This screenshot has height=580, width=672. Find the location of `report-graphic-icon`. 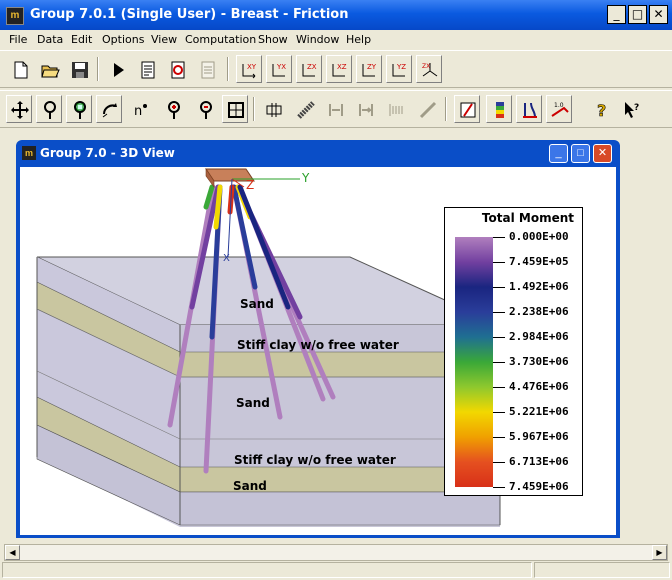

report-graphic-icon is located at coordinates (177, 69).